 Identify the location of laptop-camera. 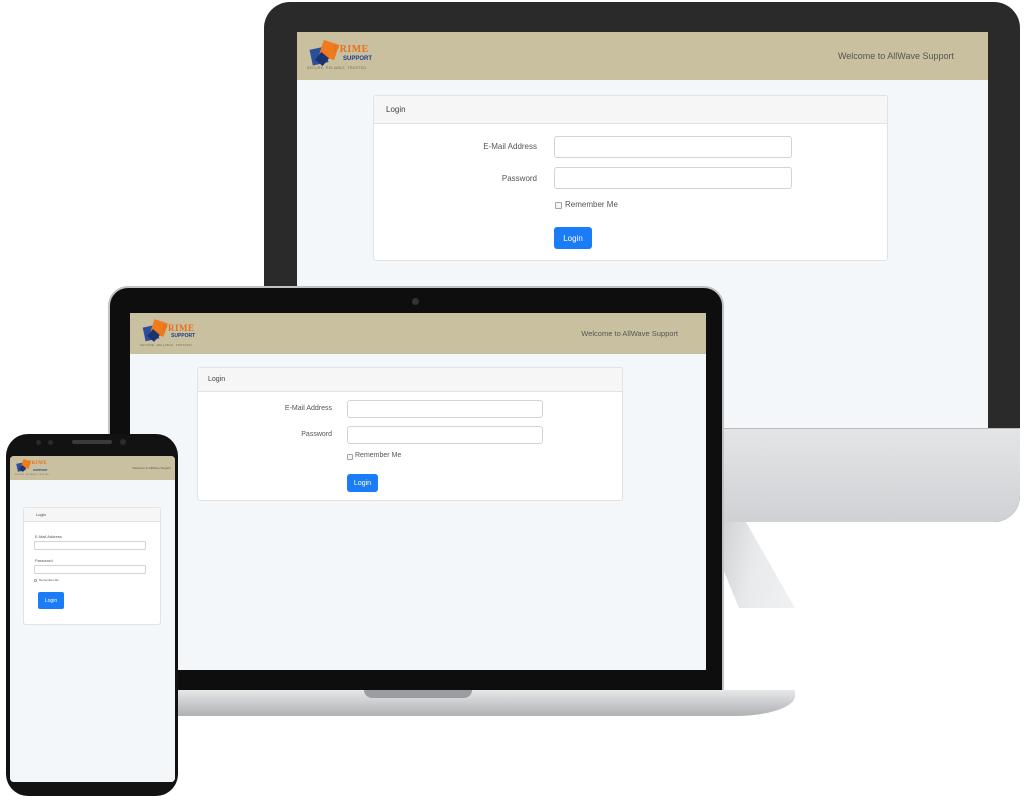
(415, 301).